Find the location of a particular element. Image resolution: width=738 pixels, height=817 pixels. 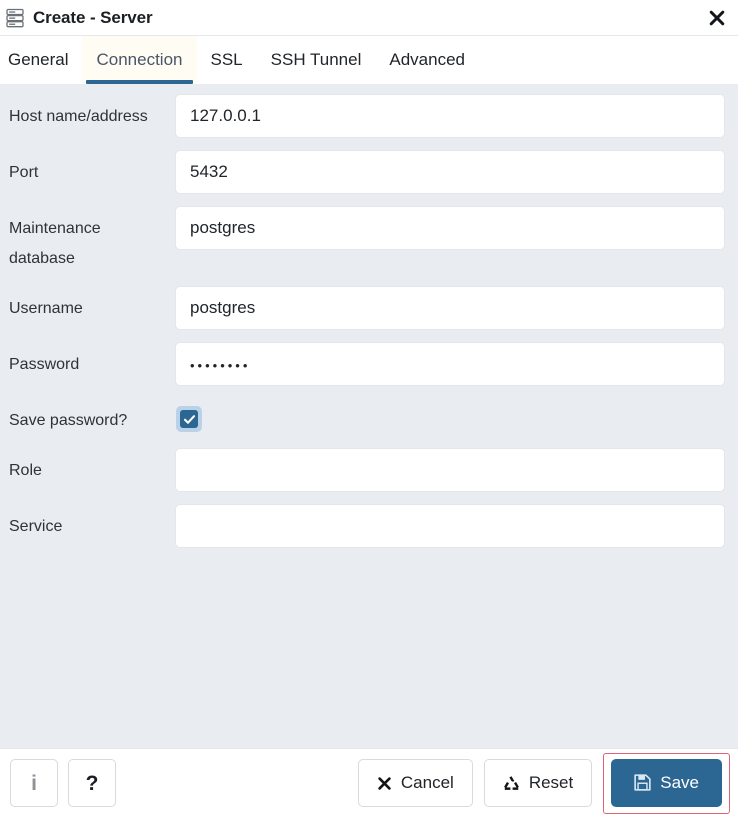

host-name-address-input is located at coordinates (450, 116).